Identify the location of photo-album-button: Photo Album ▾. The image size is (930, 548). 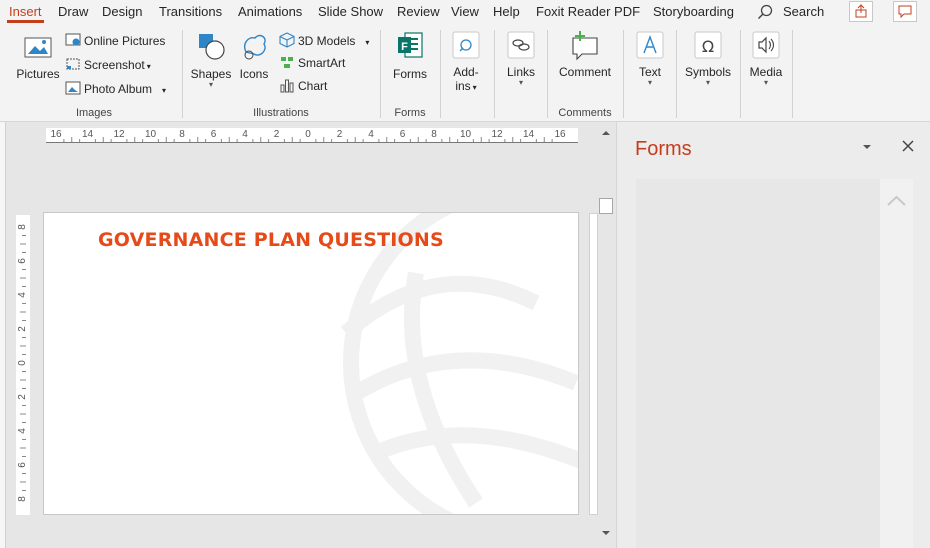
(115, 89).